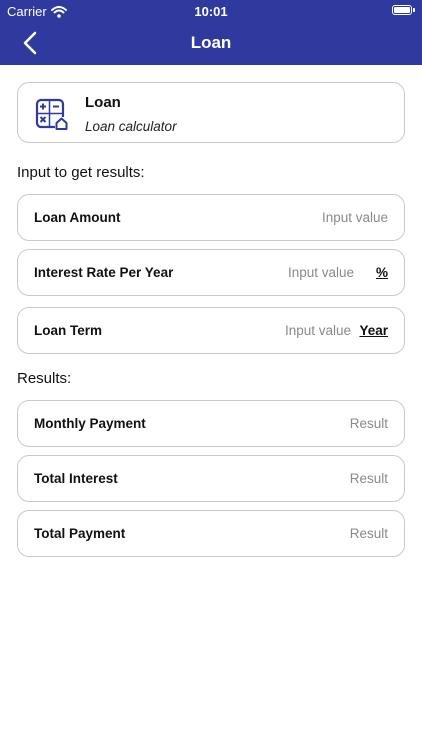 The image size is (422, 750). I want to click on interest-rate-row: Interest Rate Per Year %, so click(211, 272).